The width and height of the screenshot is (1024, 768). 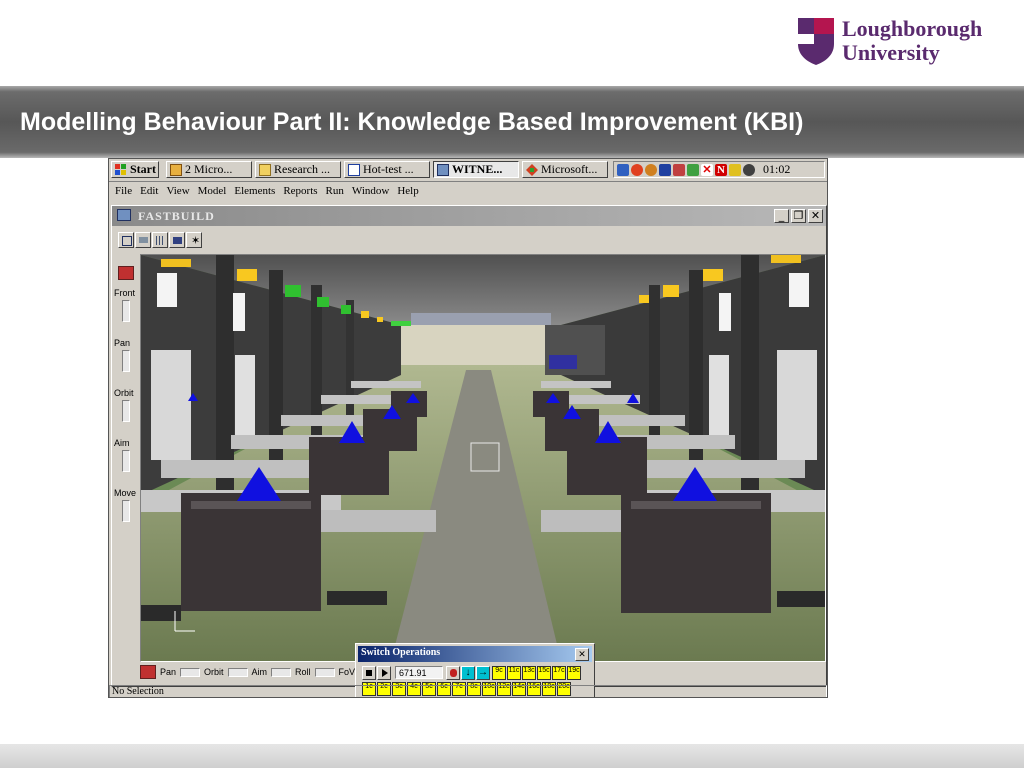 I want to click on bottom-label-orbit: Orbit, so click(x=214, y=672).